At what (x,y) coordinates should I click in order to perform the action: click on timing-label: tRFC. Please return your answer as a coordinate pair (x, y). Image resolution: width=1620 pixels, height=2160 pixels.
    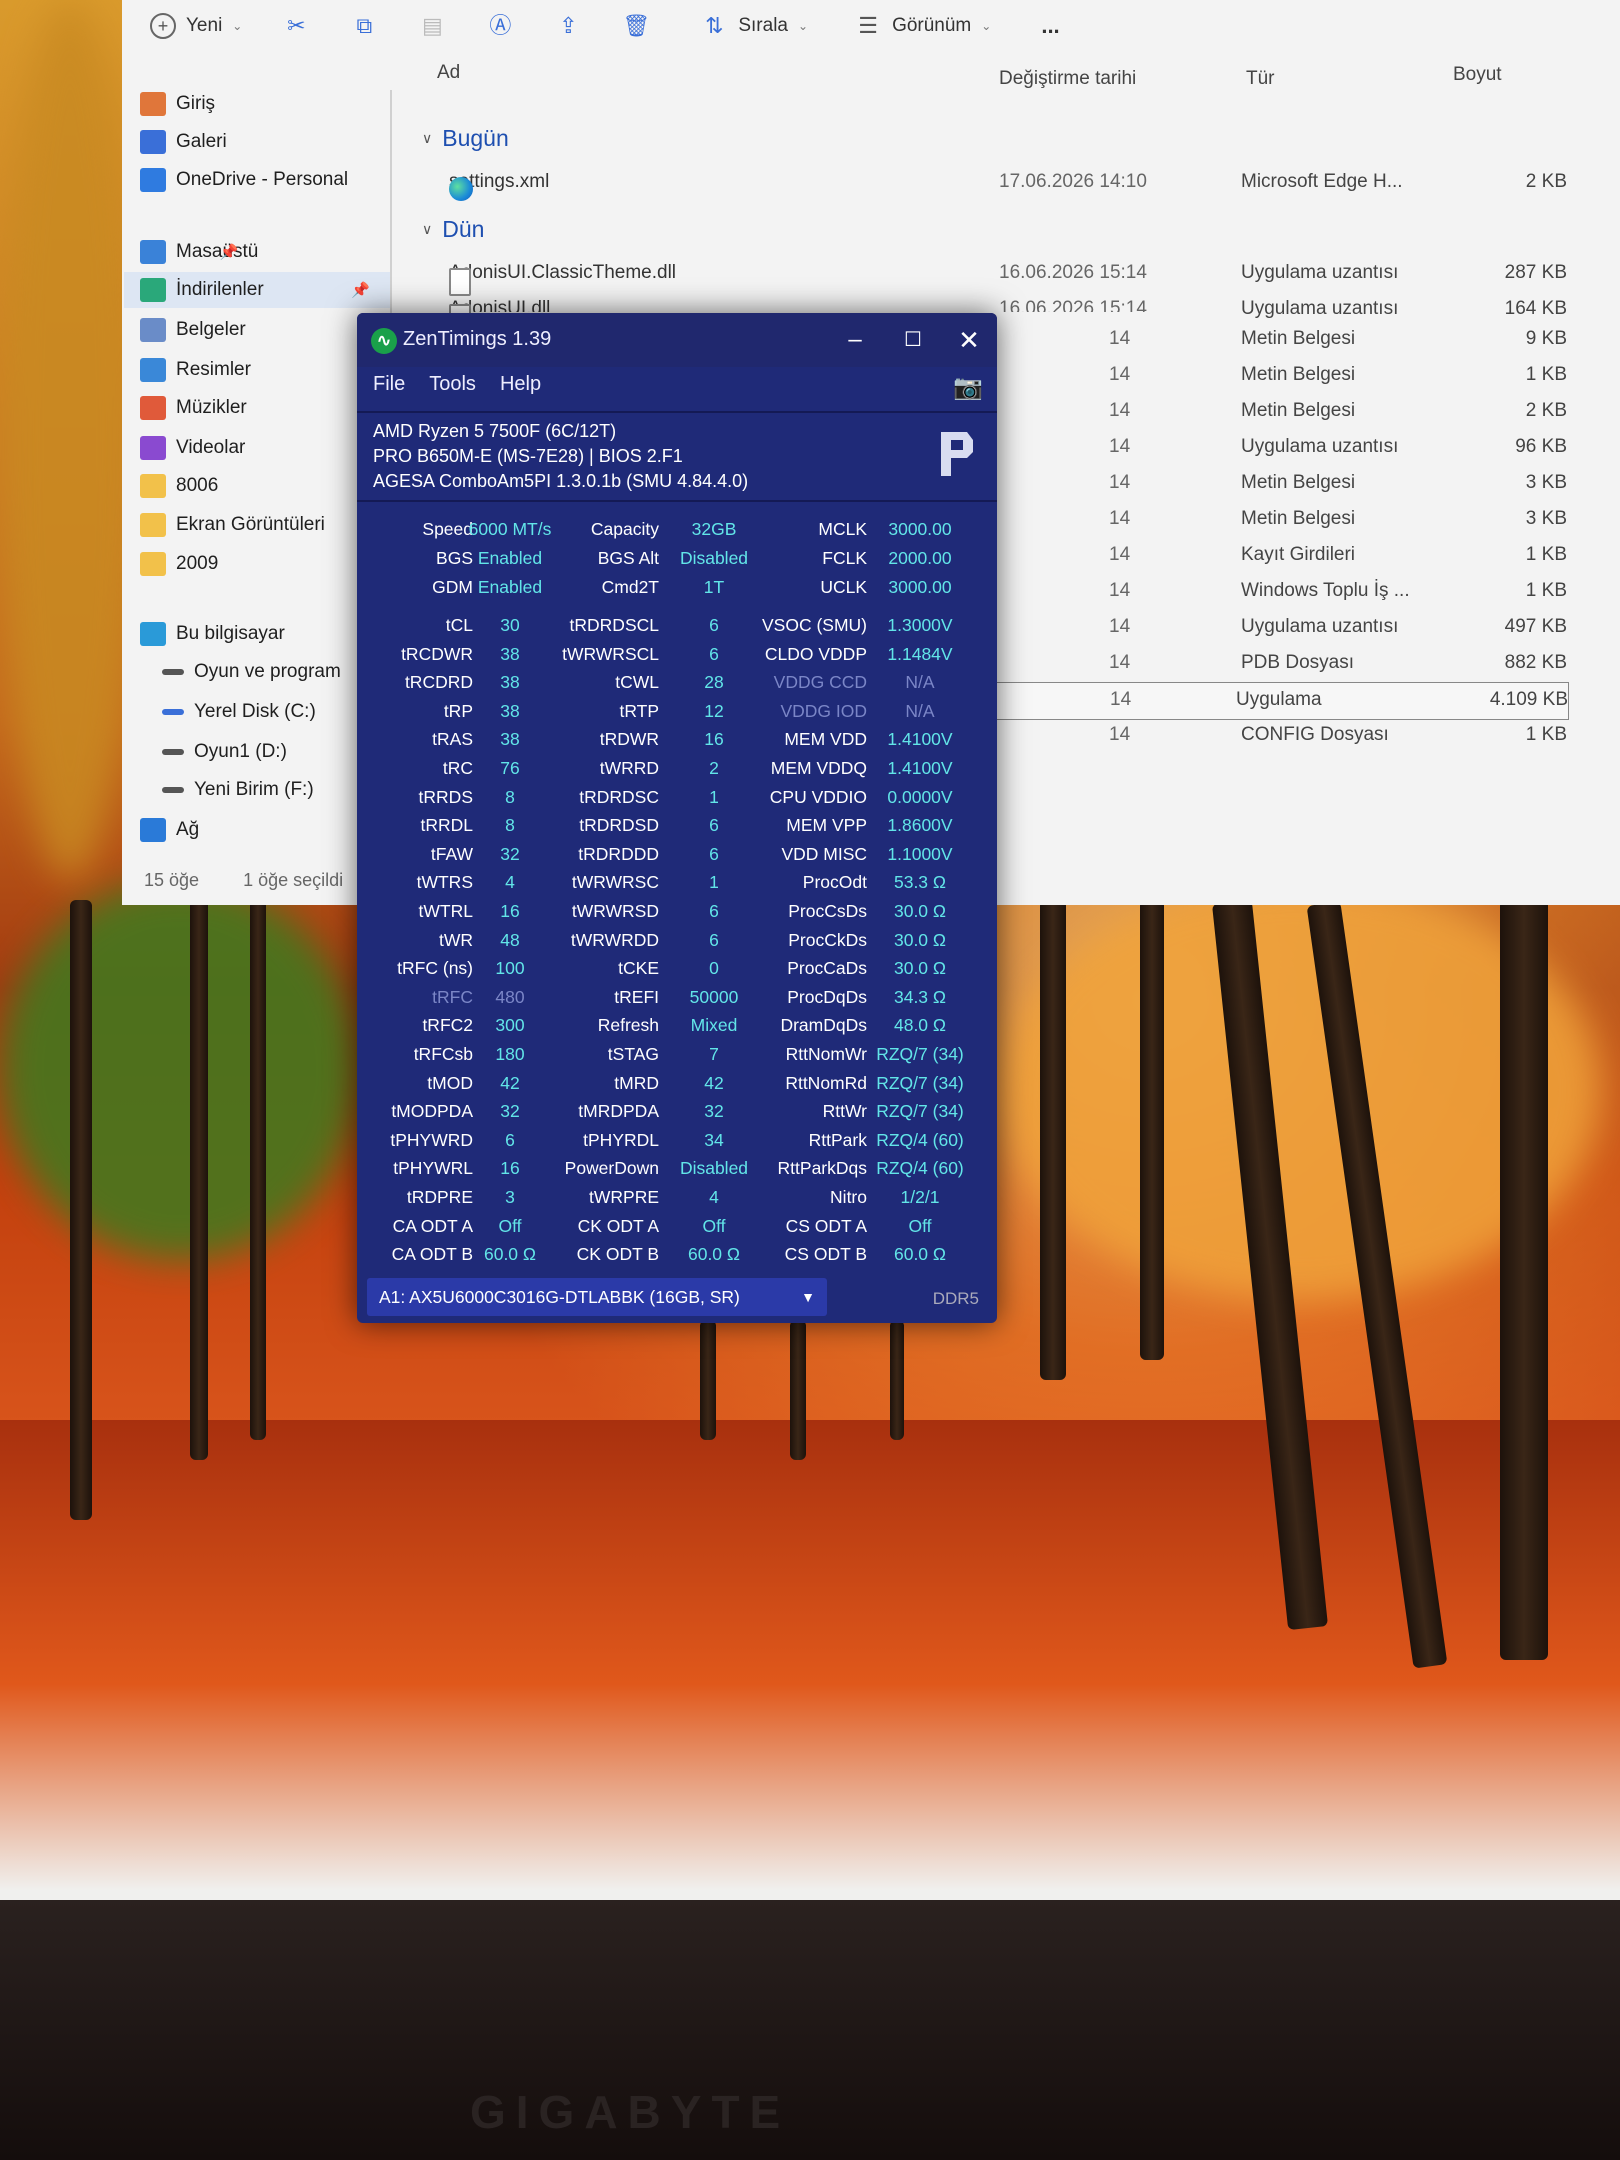
    Looking at the image, I should click on (452, 996).